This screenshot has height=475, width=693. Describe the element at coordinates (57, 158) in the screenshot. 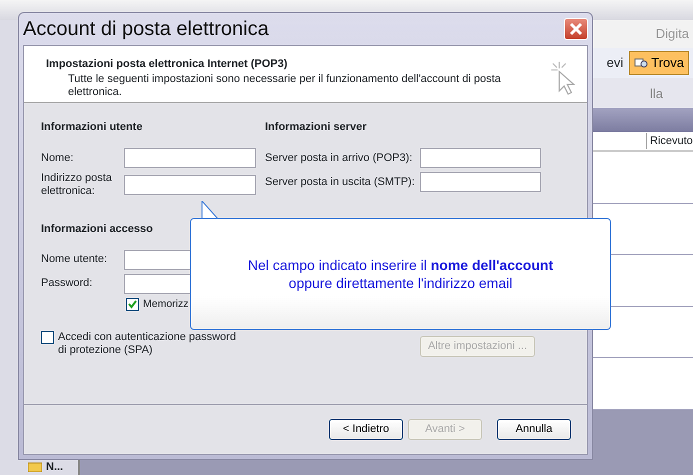

I see `field-label: Nome:` at that location.